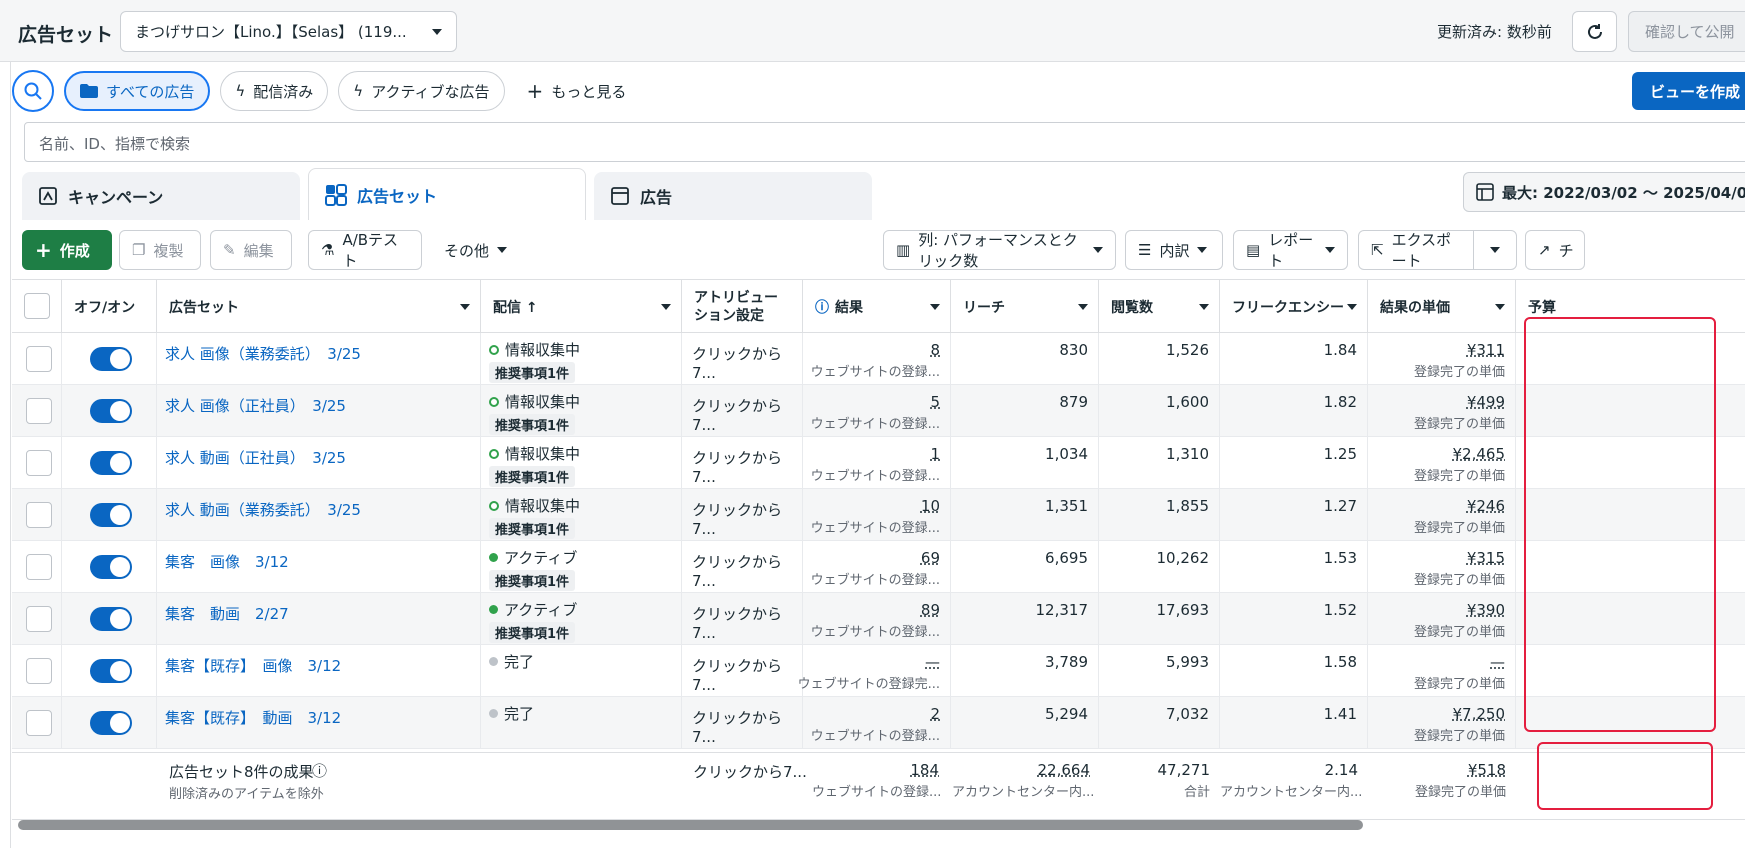 Image resolution: width=1745 pixels, height=848 pixels. Describe the element at coordinates (447, 194) in the screenshot. I see `tab-adset: 広告セット` at that location.